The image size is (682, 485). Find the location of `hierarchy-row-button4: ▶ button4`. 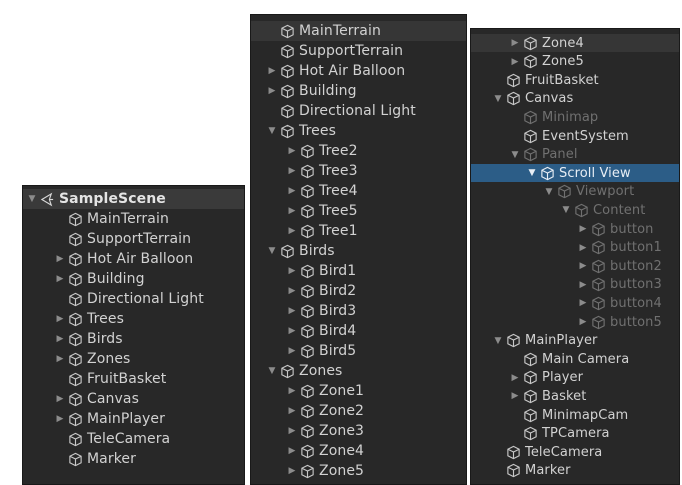

hierarchy-row-button4: ▶ button4 is located at coordinates (575, 303).